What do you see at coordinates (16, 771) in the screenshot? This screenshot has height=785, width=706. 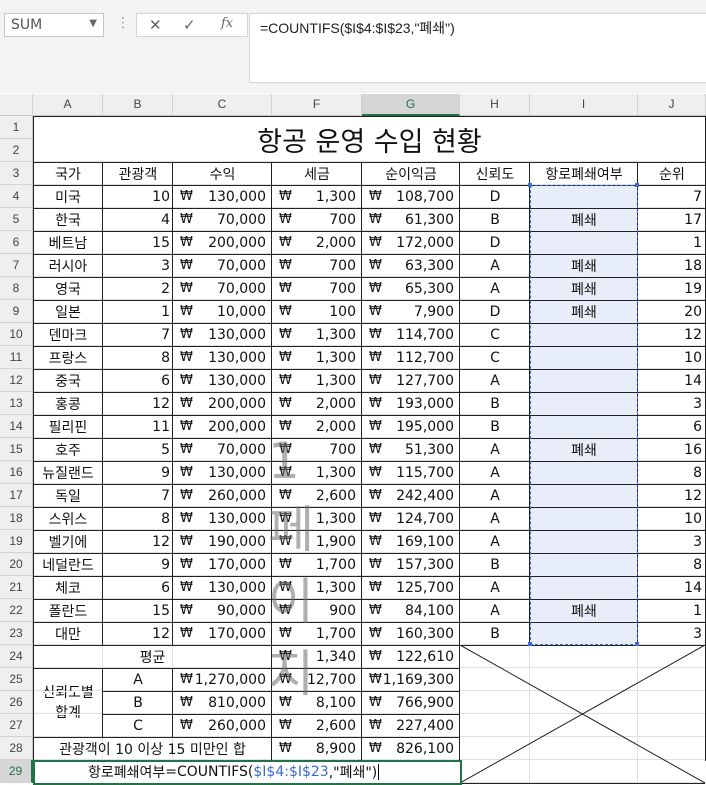 I see `row-header-29: 29` at bounding box center [16, 771].